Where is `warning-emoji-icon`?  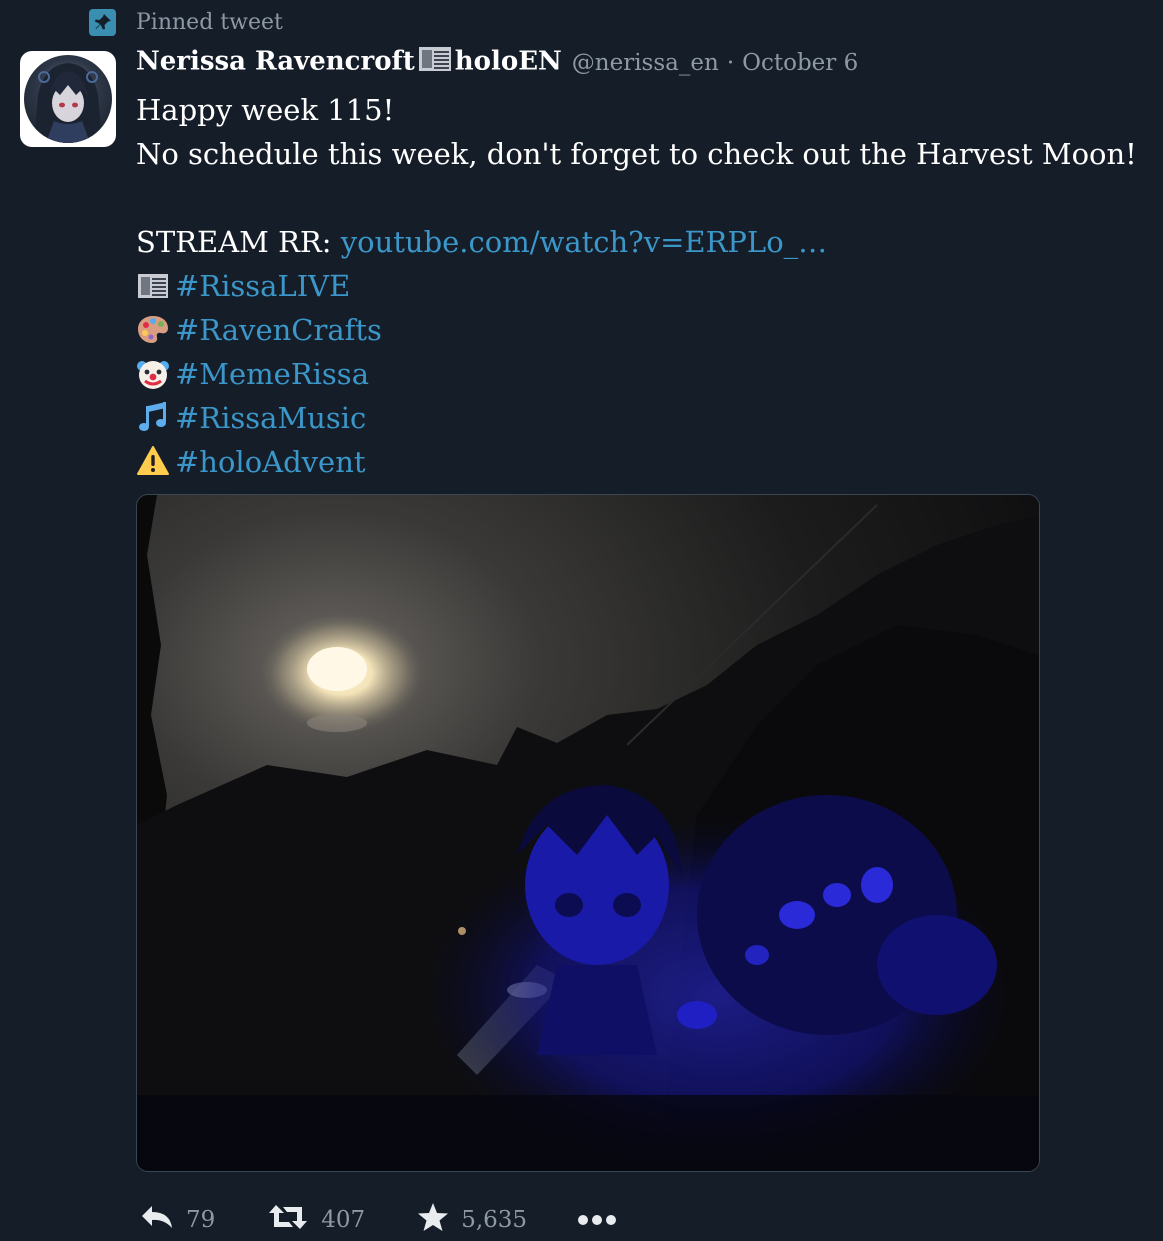
warning-emoji-icon is located at coordinates (153, 461).